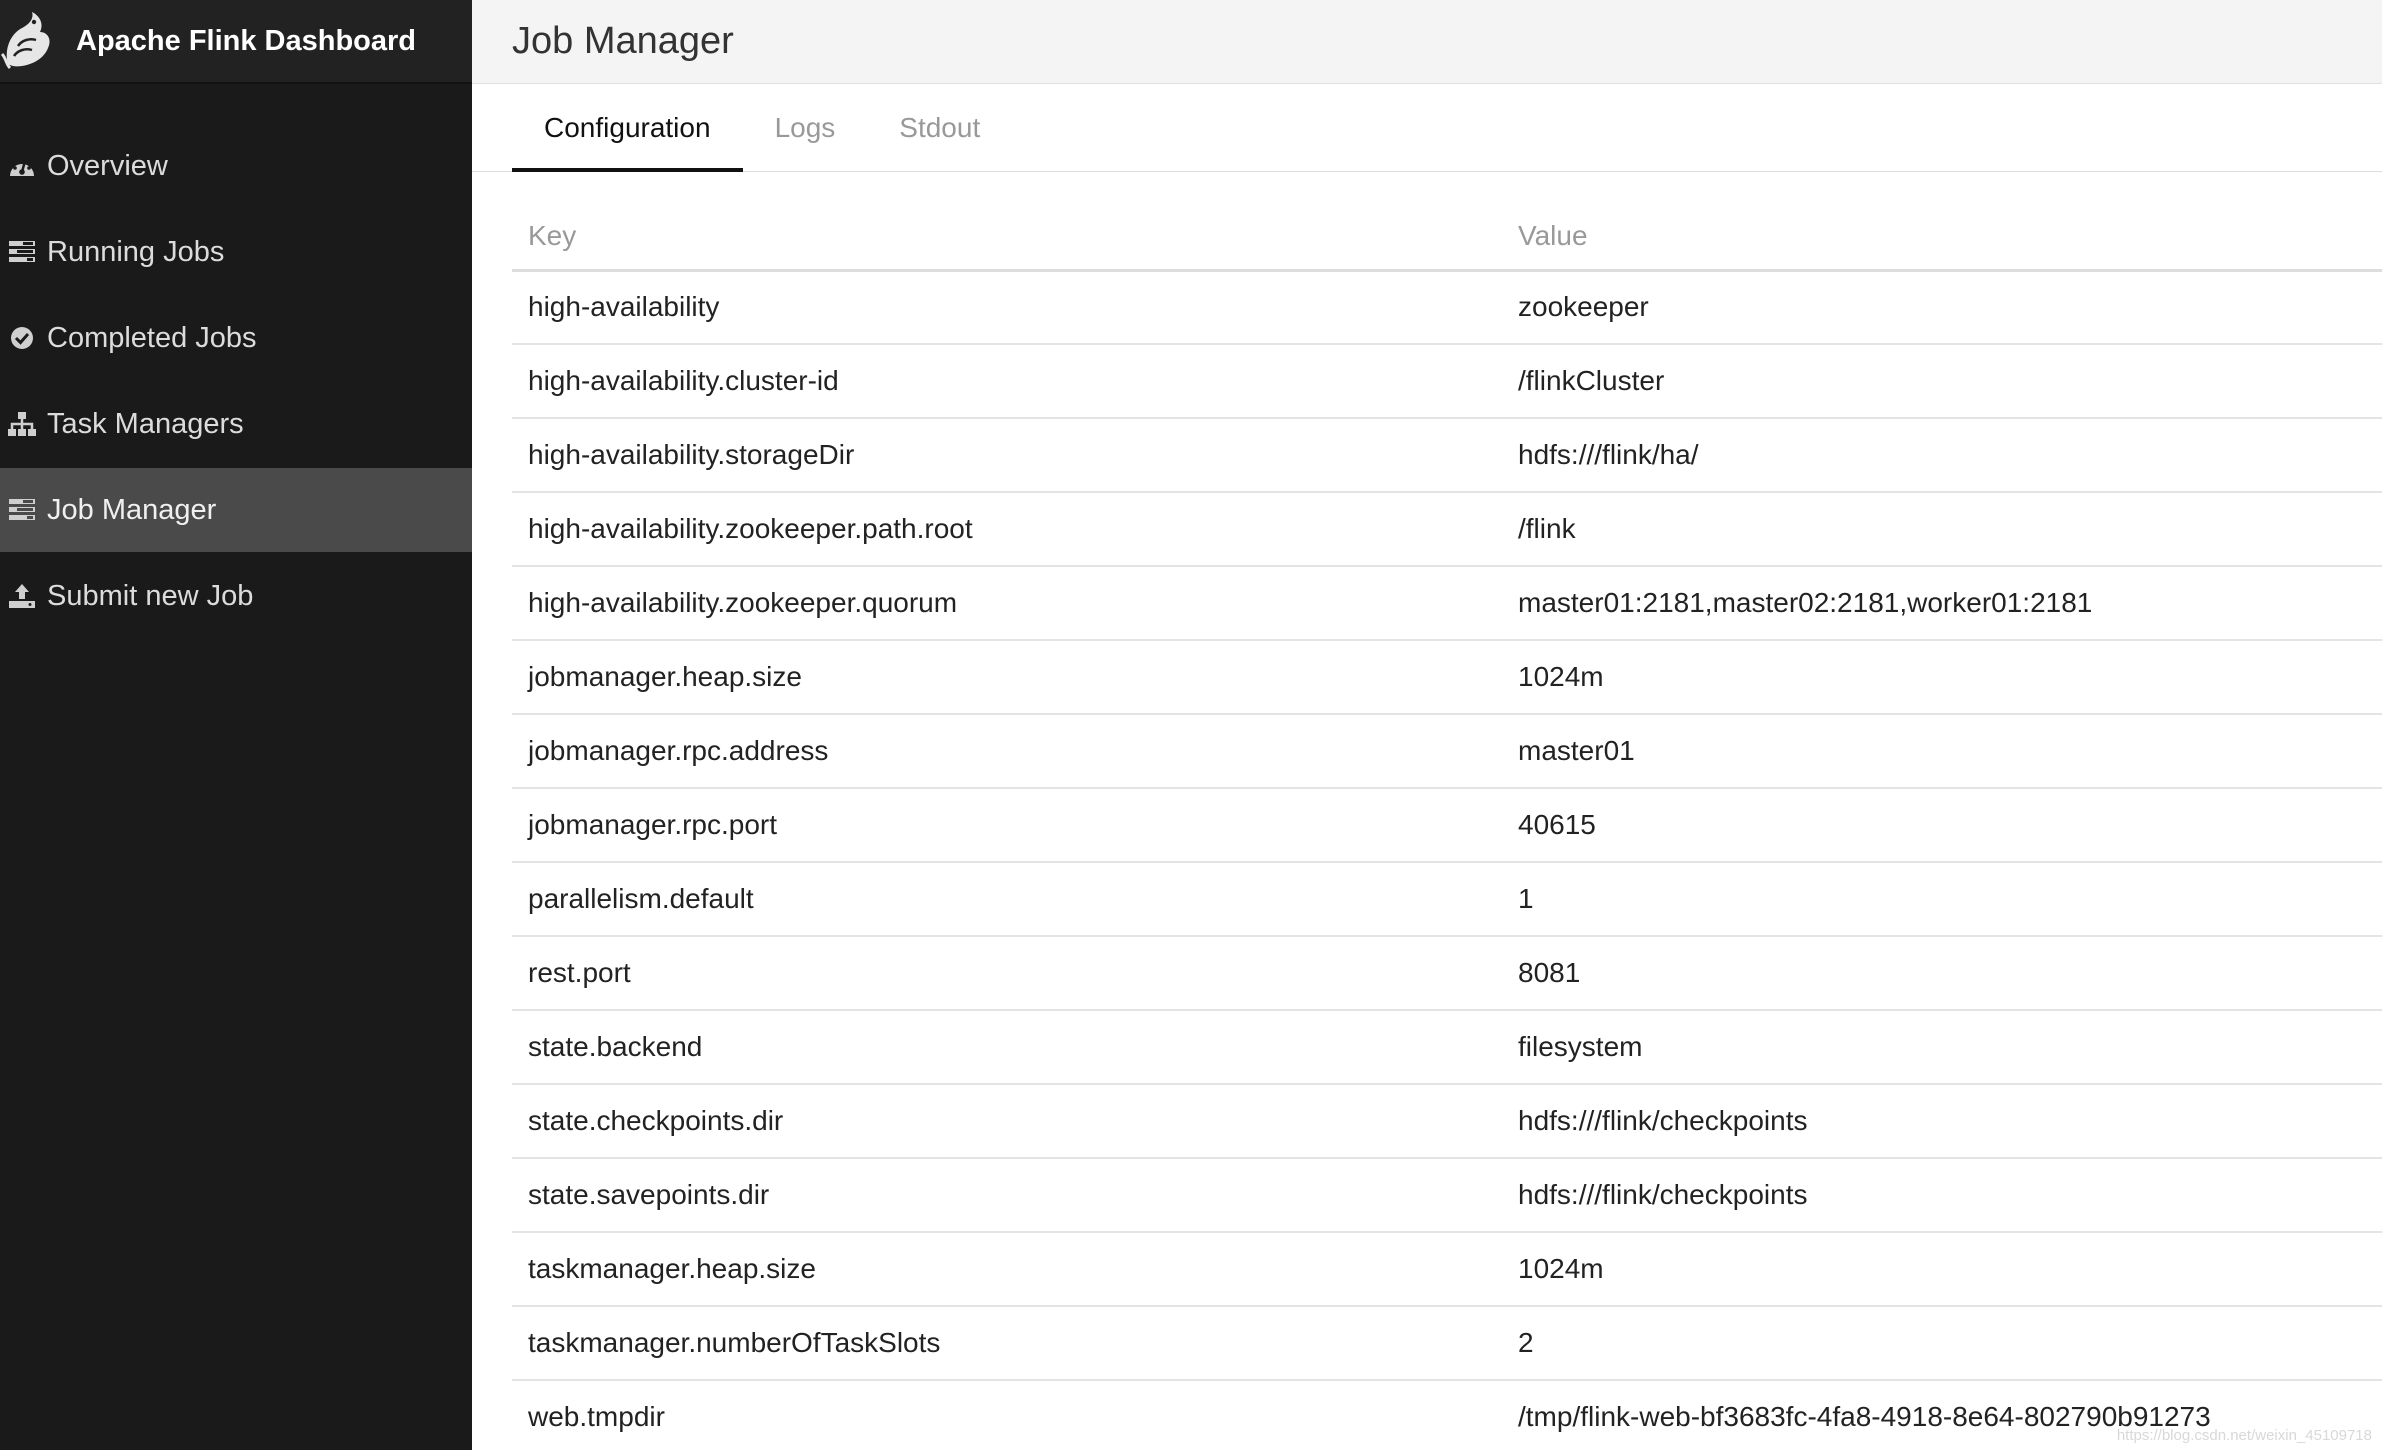 This screenshot has width=2382, height=1450. I want to click on config-key: high-availability.cluster-id, so click(1007, 381).